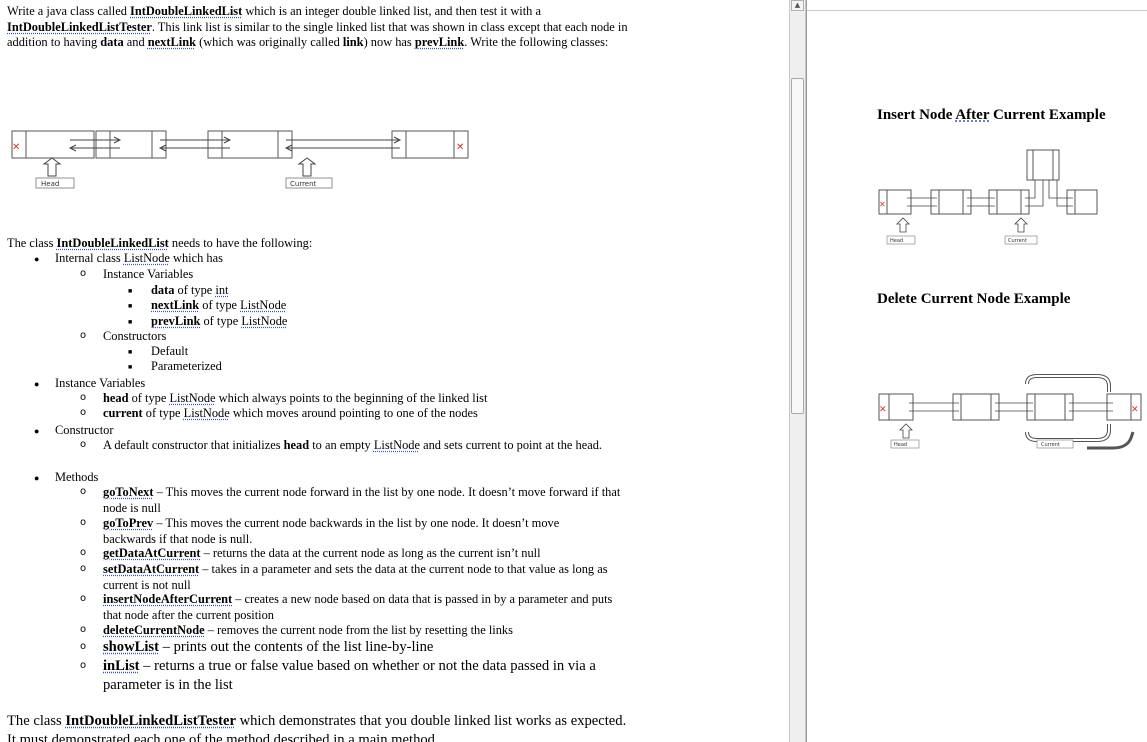 This screenshot has width=1147, height=742. Describe the element at coordinates (536, 42) in the screenshot. I see `intro-text: . Write the following classes:` at that location.